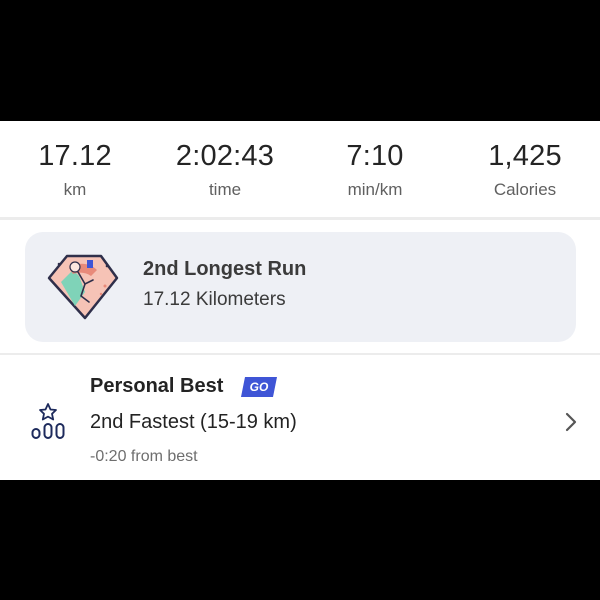  I want to click on stat-value: 7:10, so click(375, 156).